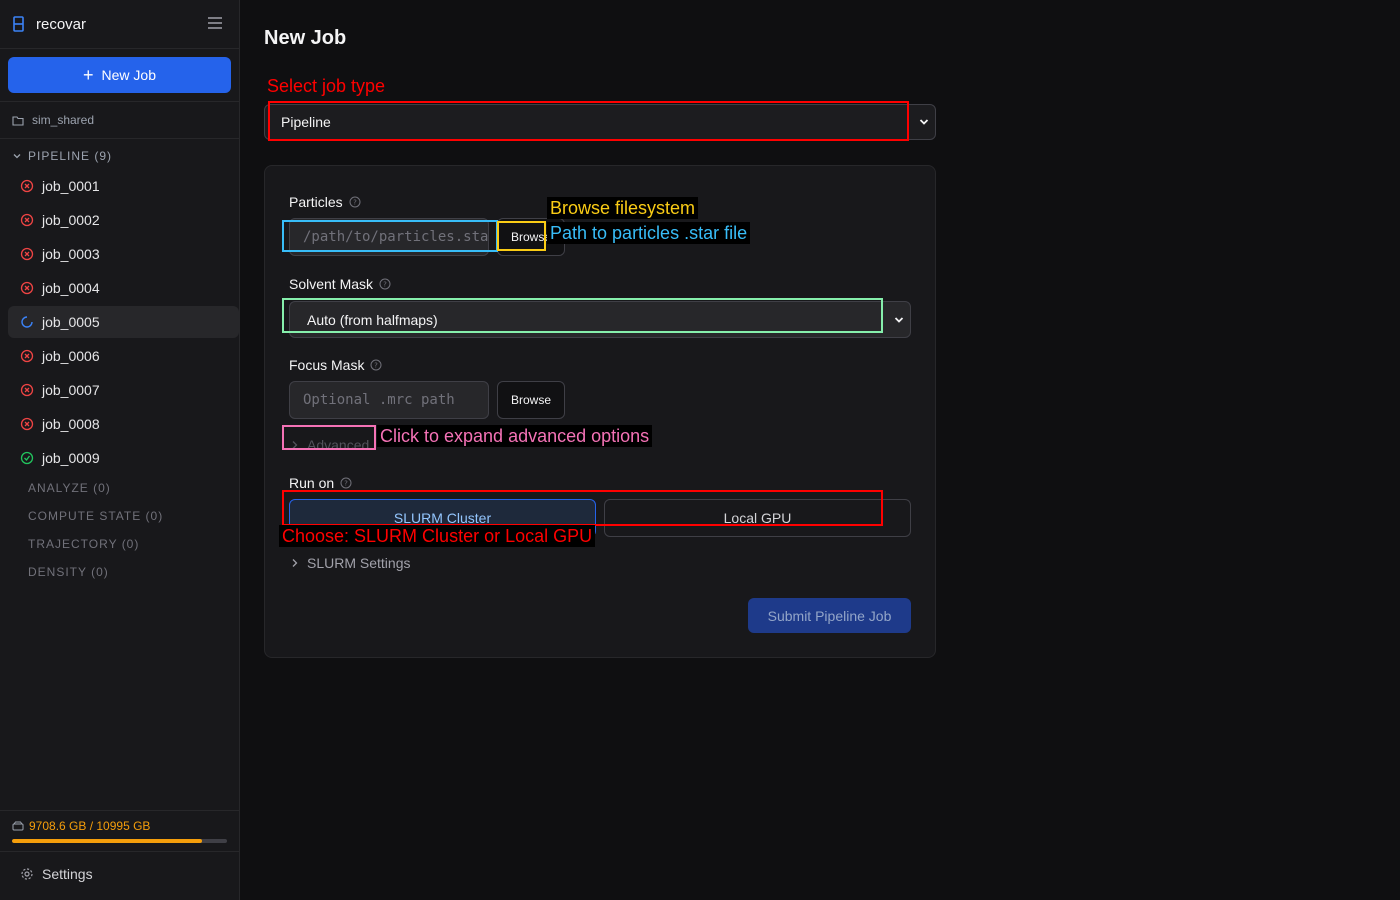 The width and height of the screenshot is (1400, 900). I want to click on menu-icon, so click(215, 23).